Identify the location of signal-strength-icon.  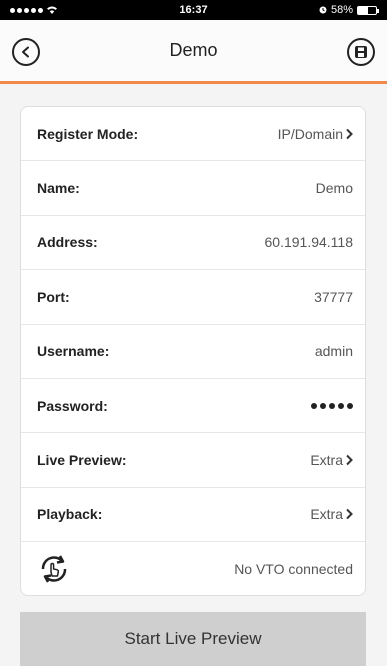
(26, 10).